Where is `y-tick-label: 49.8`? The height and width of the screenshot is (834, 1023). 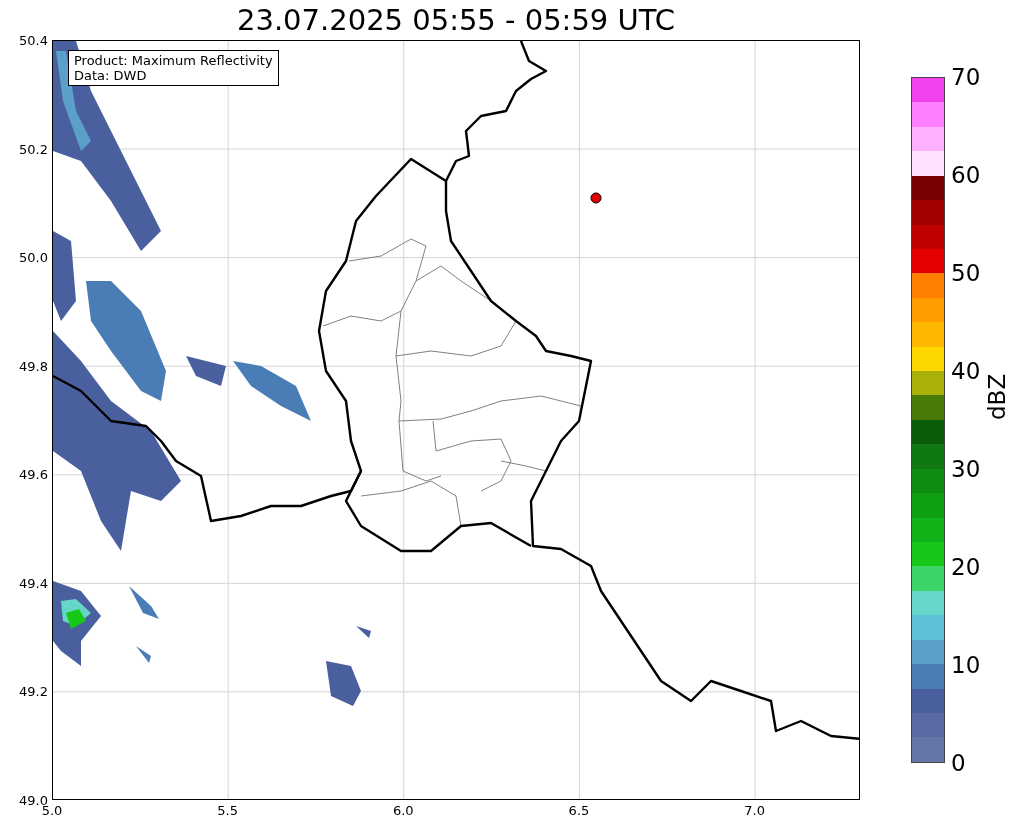 y-tick-label: 49.8 is located at coordinates (33, 366).